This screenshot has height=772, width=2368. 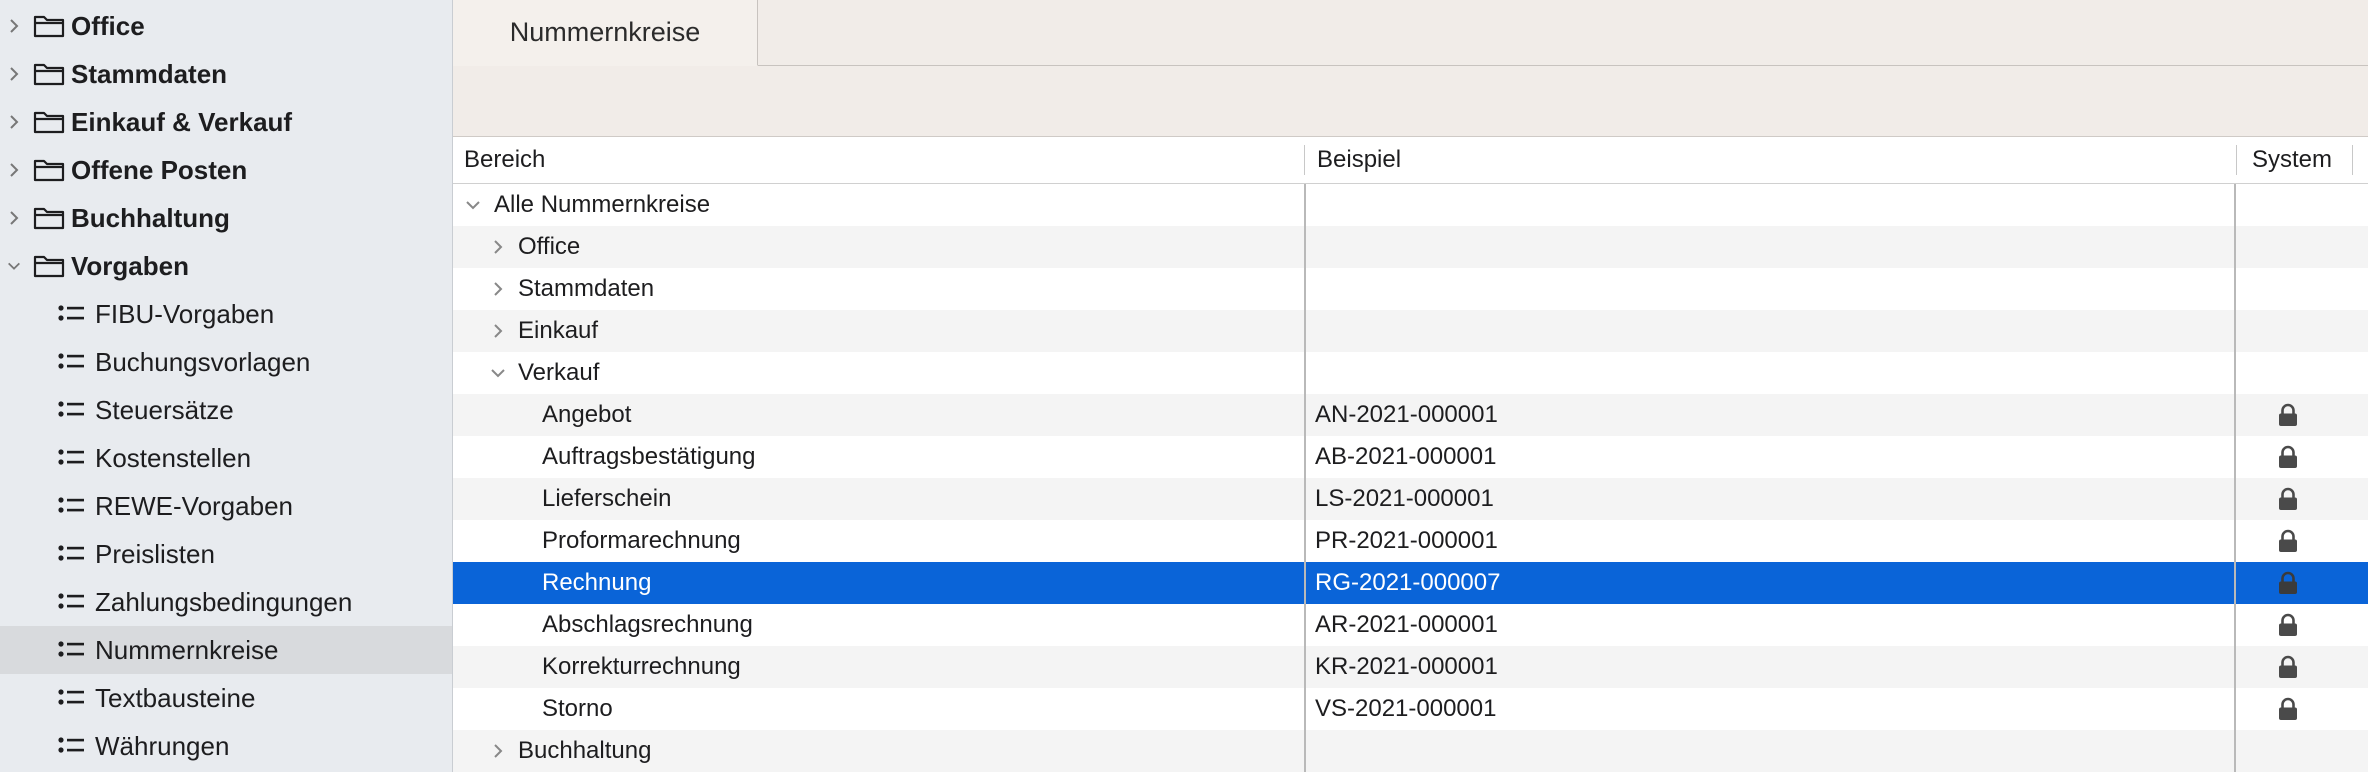 What do you see at coordinates (155, 553) in the screenshot?
I see `sidebar-item-label: Preislisten` at bounding box center [155, 553].